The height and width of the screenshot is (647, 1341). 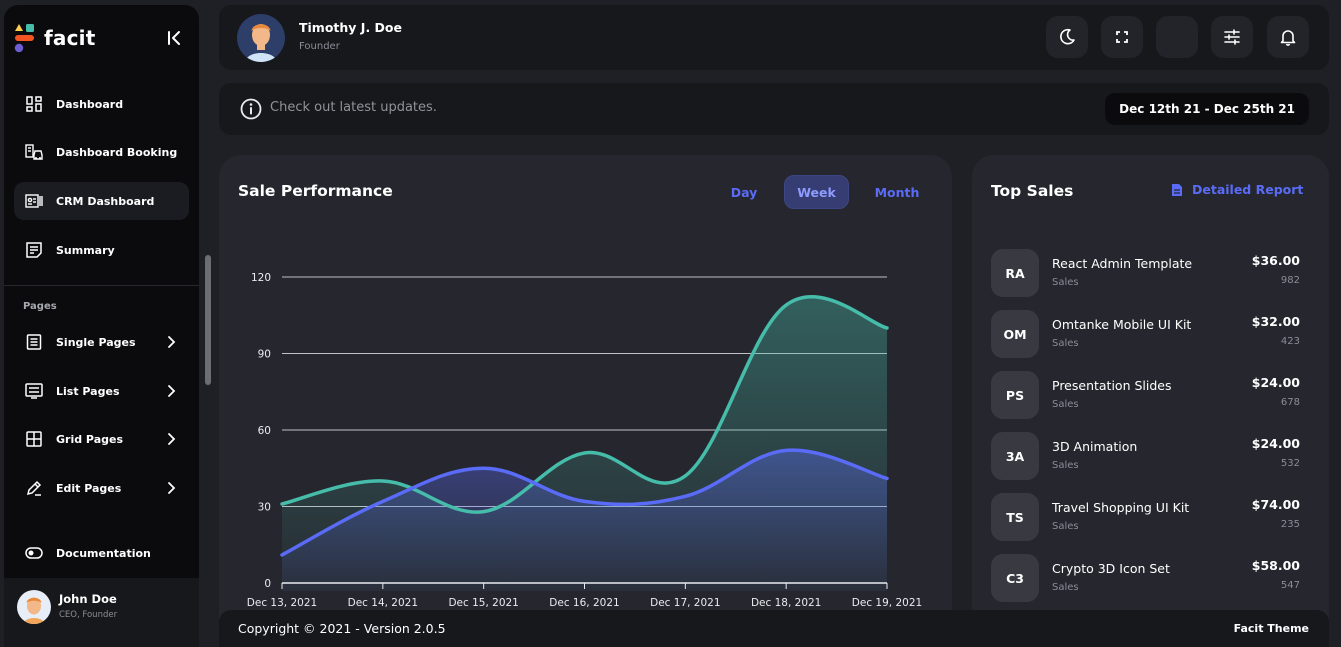 I want to click on section-label-pages: Pages, so click(x=40, y=306).